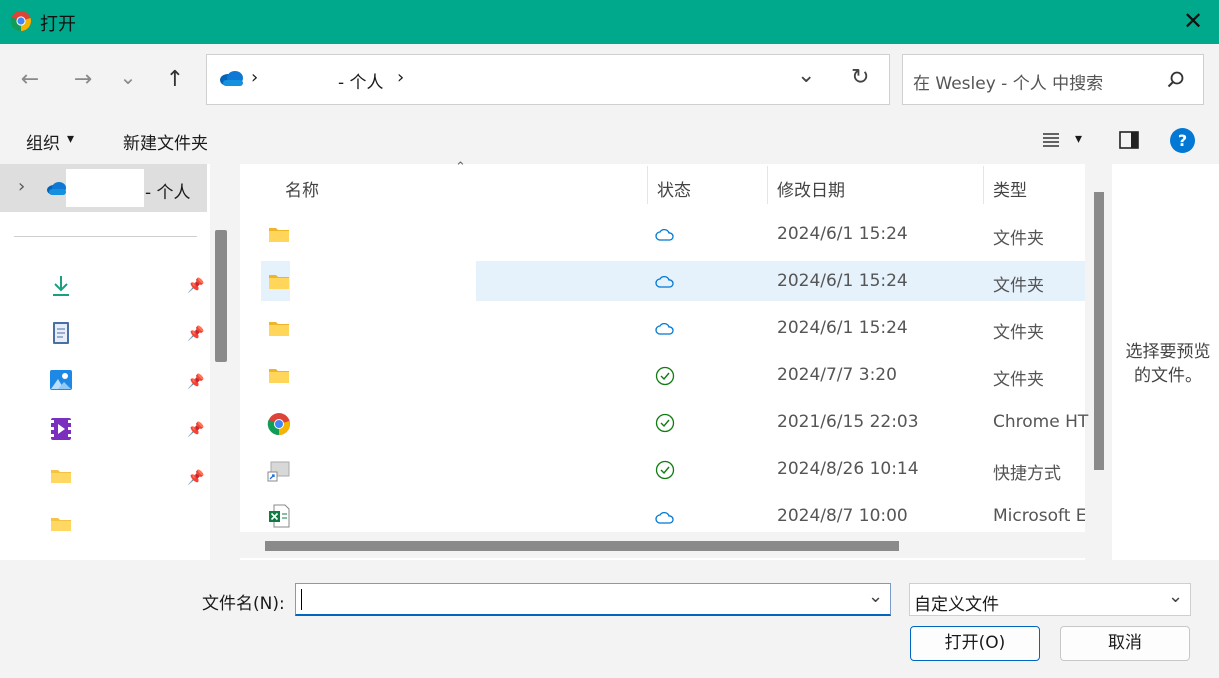 Image resolution: width=1219 pixels, height=678 pixels. Describe the element at coordinates (674, 188) in the screenshot. I see `column-header-status: 状态` at that location.